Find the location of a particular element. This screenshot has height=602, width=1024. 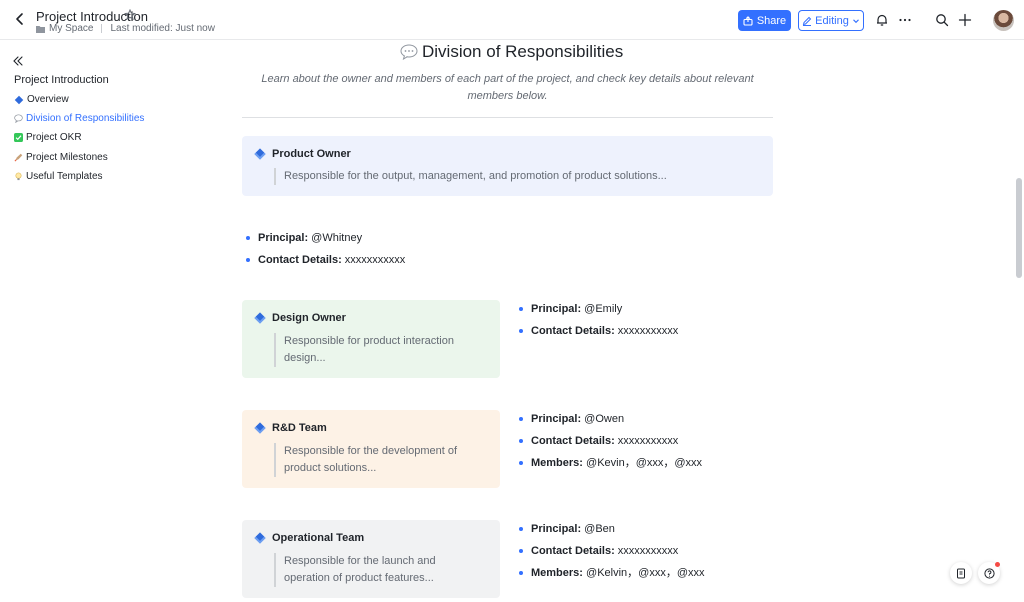

list-item: Principal: @Whitney is located at coordinates (324, 238).